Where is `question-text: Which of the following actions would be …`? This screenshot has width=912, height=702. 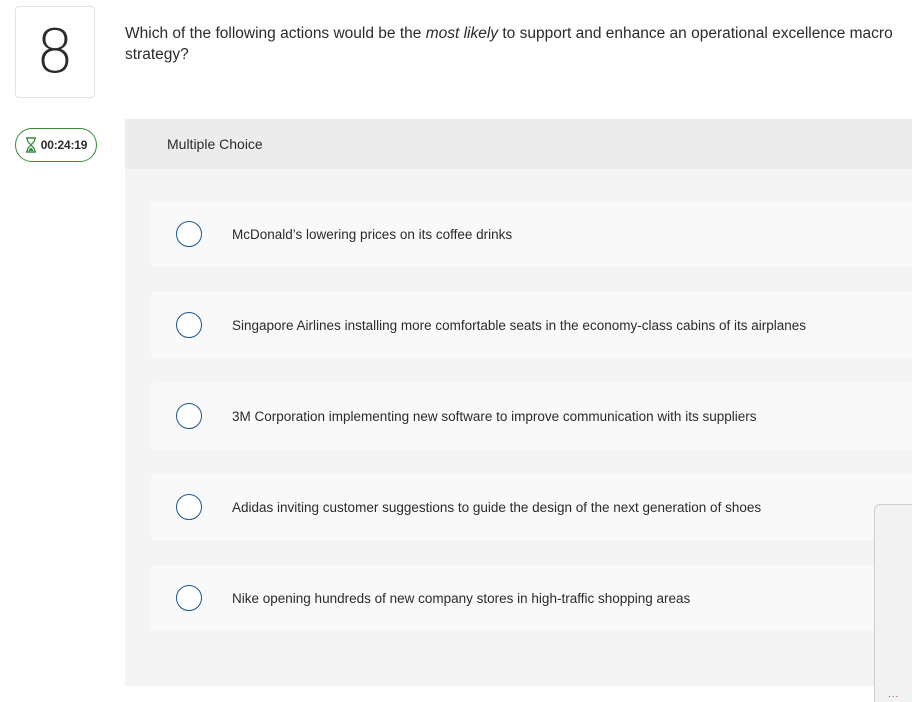 question-text: Which of the following actions would be … is located at coordinates (518, 44).